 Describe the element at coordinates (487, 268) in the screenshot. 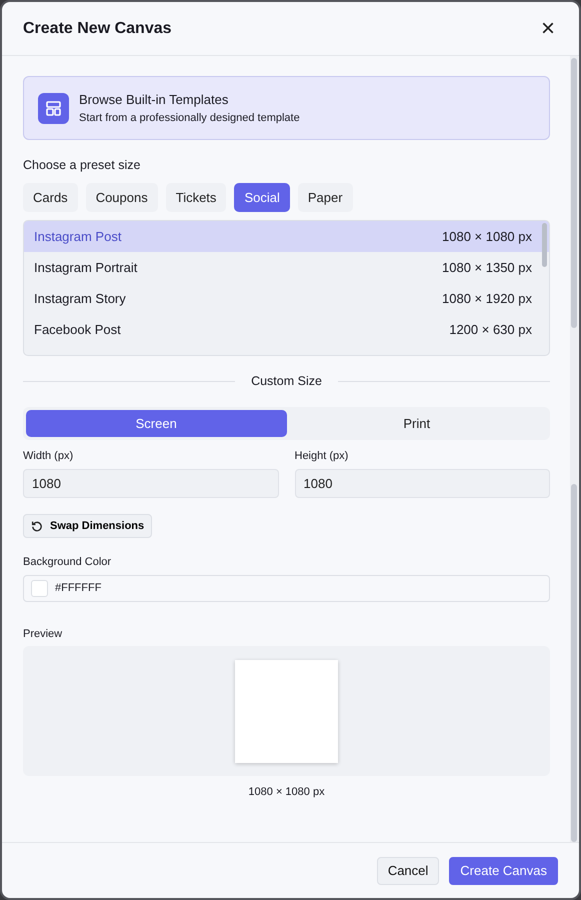

I see `preset-size: 1080 × 1350 px` at that location.